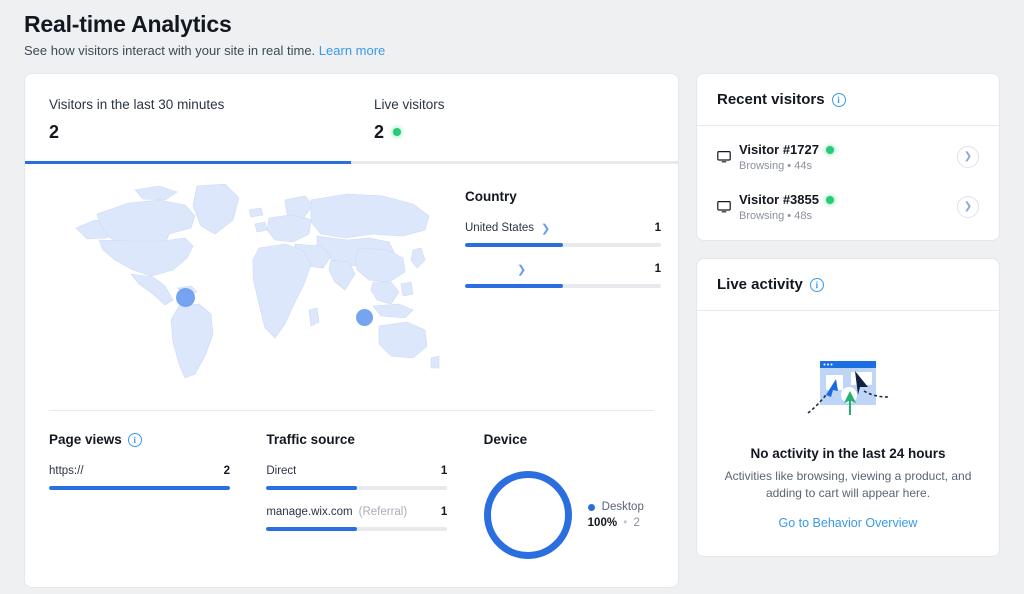  I want to click on page-views-bar-track, so click(139, 488).